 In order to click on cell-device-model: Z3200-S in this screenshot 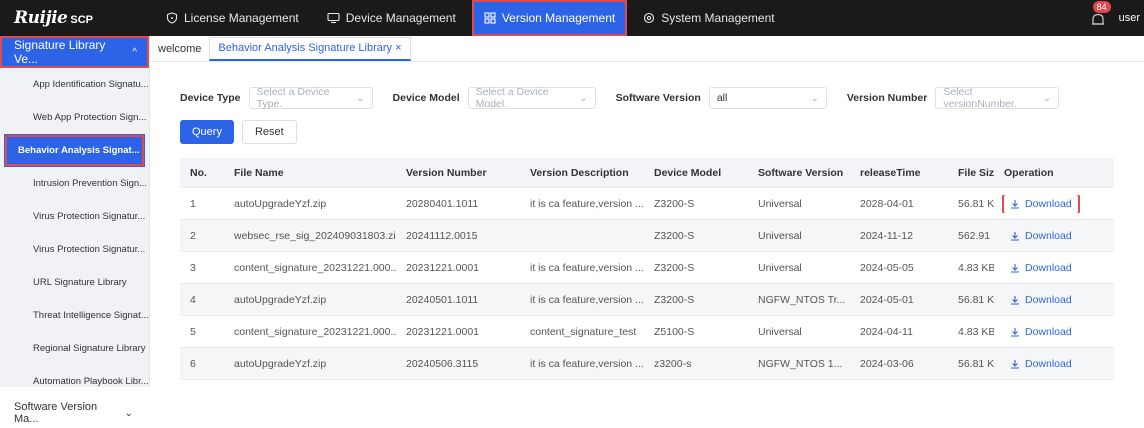, I will do `click(674, 203)`.